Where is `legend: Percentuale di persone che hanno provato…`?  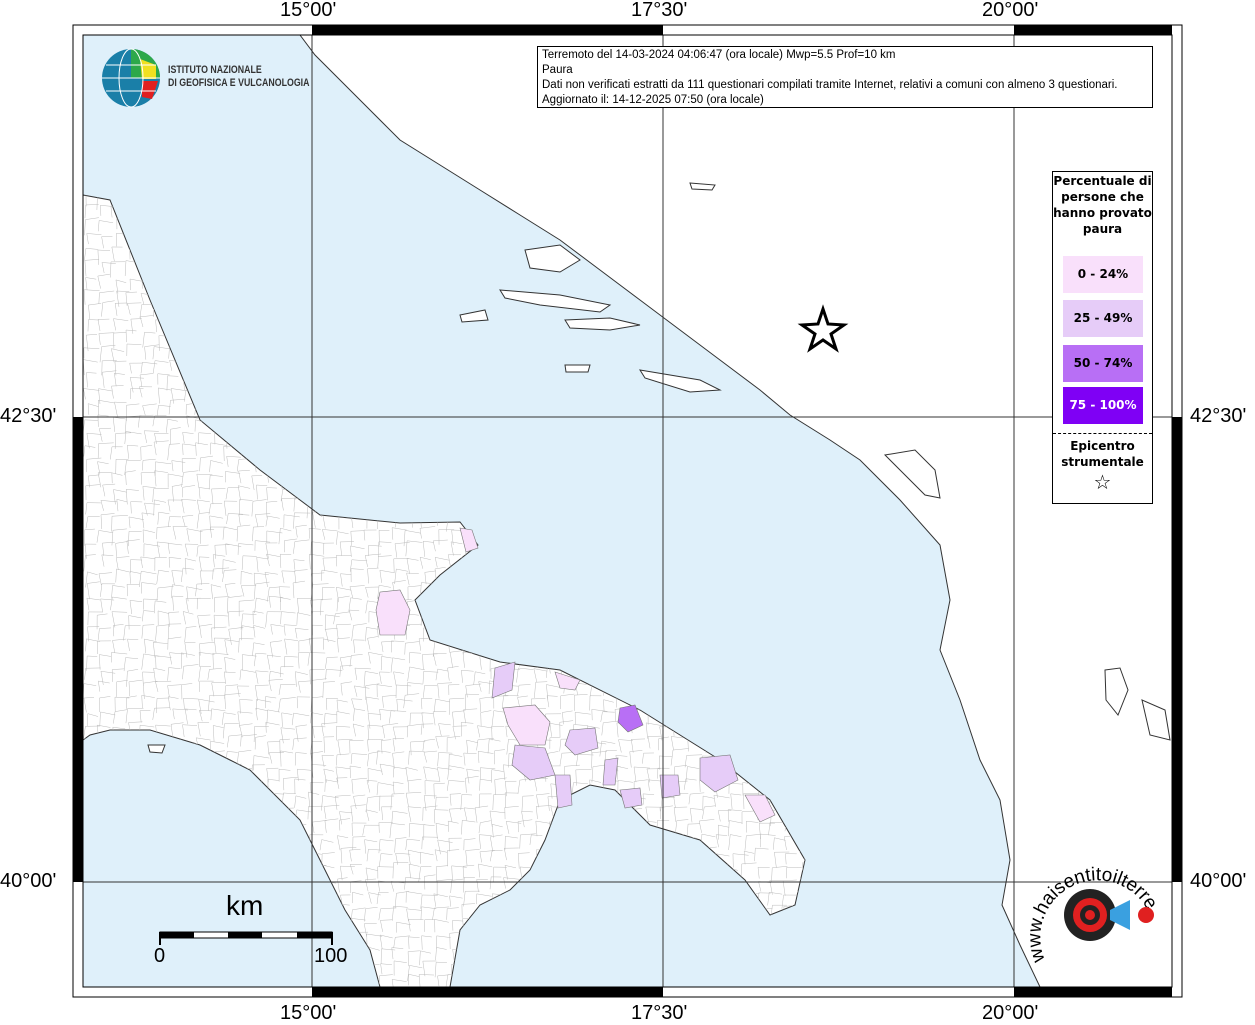
legend: Percentuale di persone che hanno provato… is located at coordinates (1102, 337).